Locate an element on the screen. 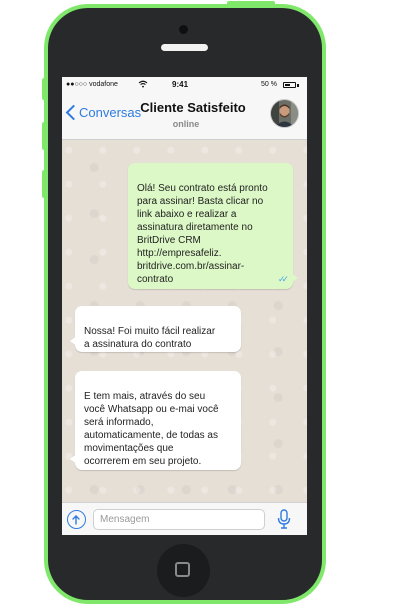 This screenshot has width=411, height=608. front-camera is located at coordinates (183, 29).